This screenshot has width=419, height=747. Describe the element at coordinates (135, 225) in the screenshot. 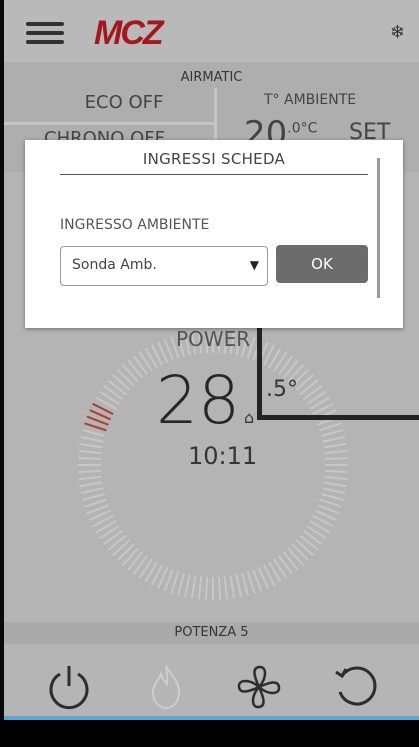

I see `ingresso-ambiente-label: INGRESSO AMBIENTE` at that location.